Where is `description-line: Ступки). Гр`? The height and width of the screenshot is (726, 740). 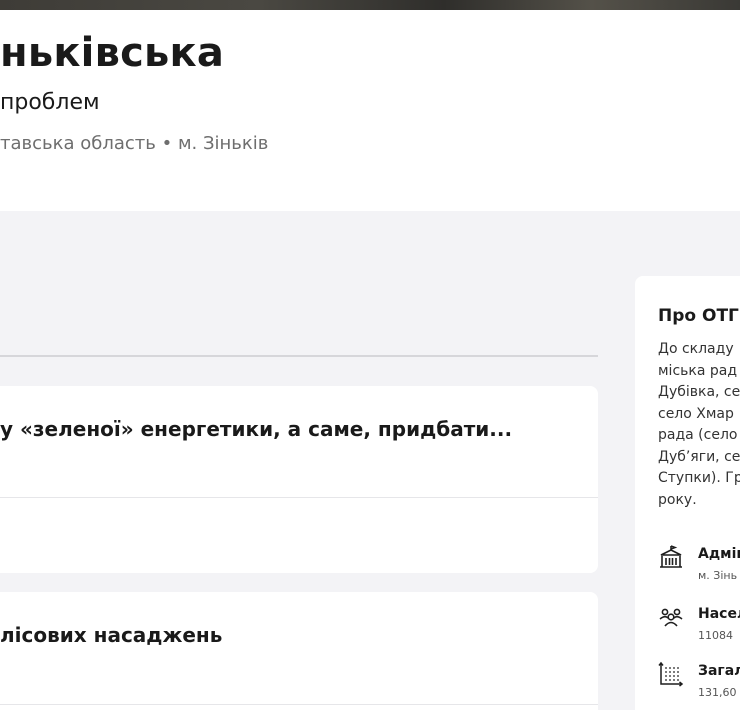
description-line: Ступки). Гр is located at coordinates (699, 478).